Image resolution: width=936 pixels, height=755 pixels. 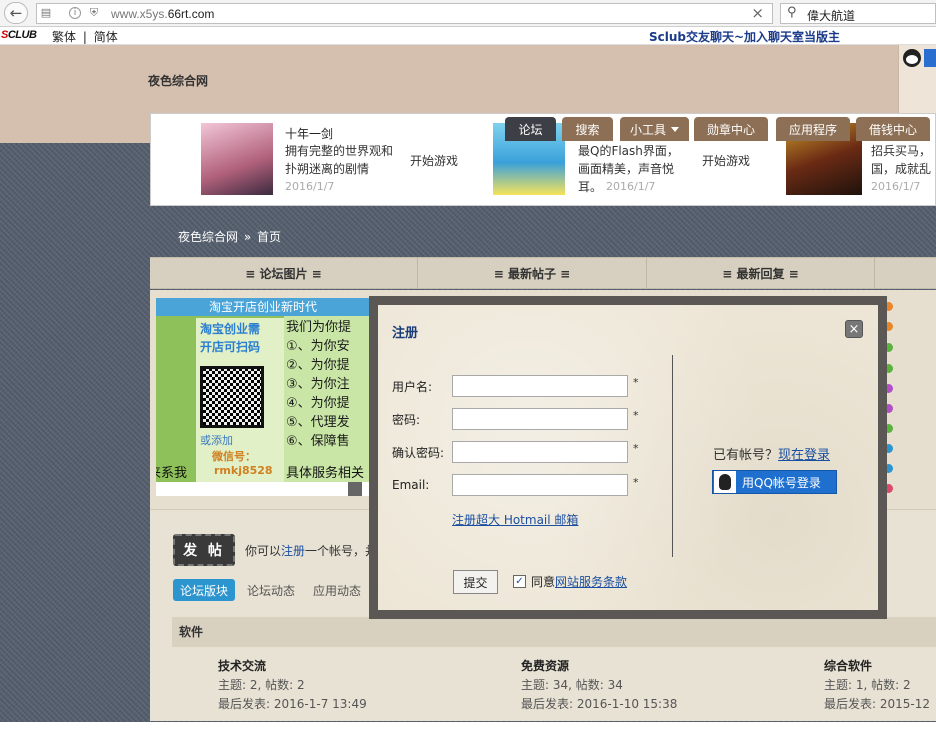 I want to click on ad-banner-text: 淘宝开店创业新时代, so click(x=263, y=307).